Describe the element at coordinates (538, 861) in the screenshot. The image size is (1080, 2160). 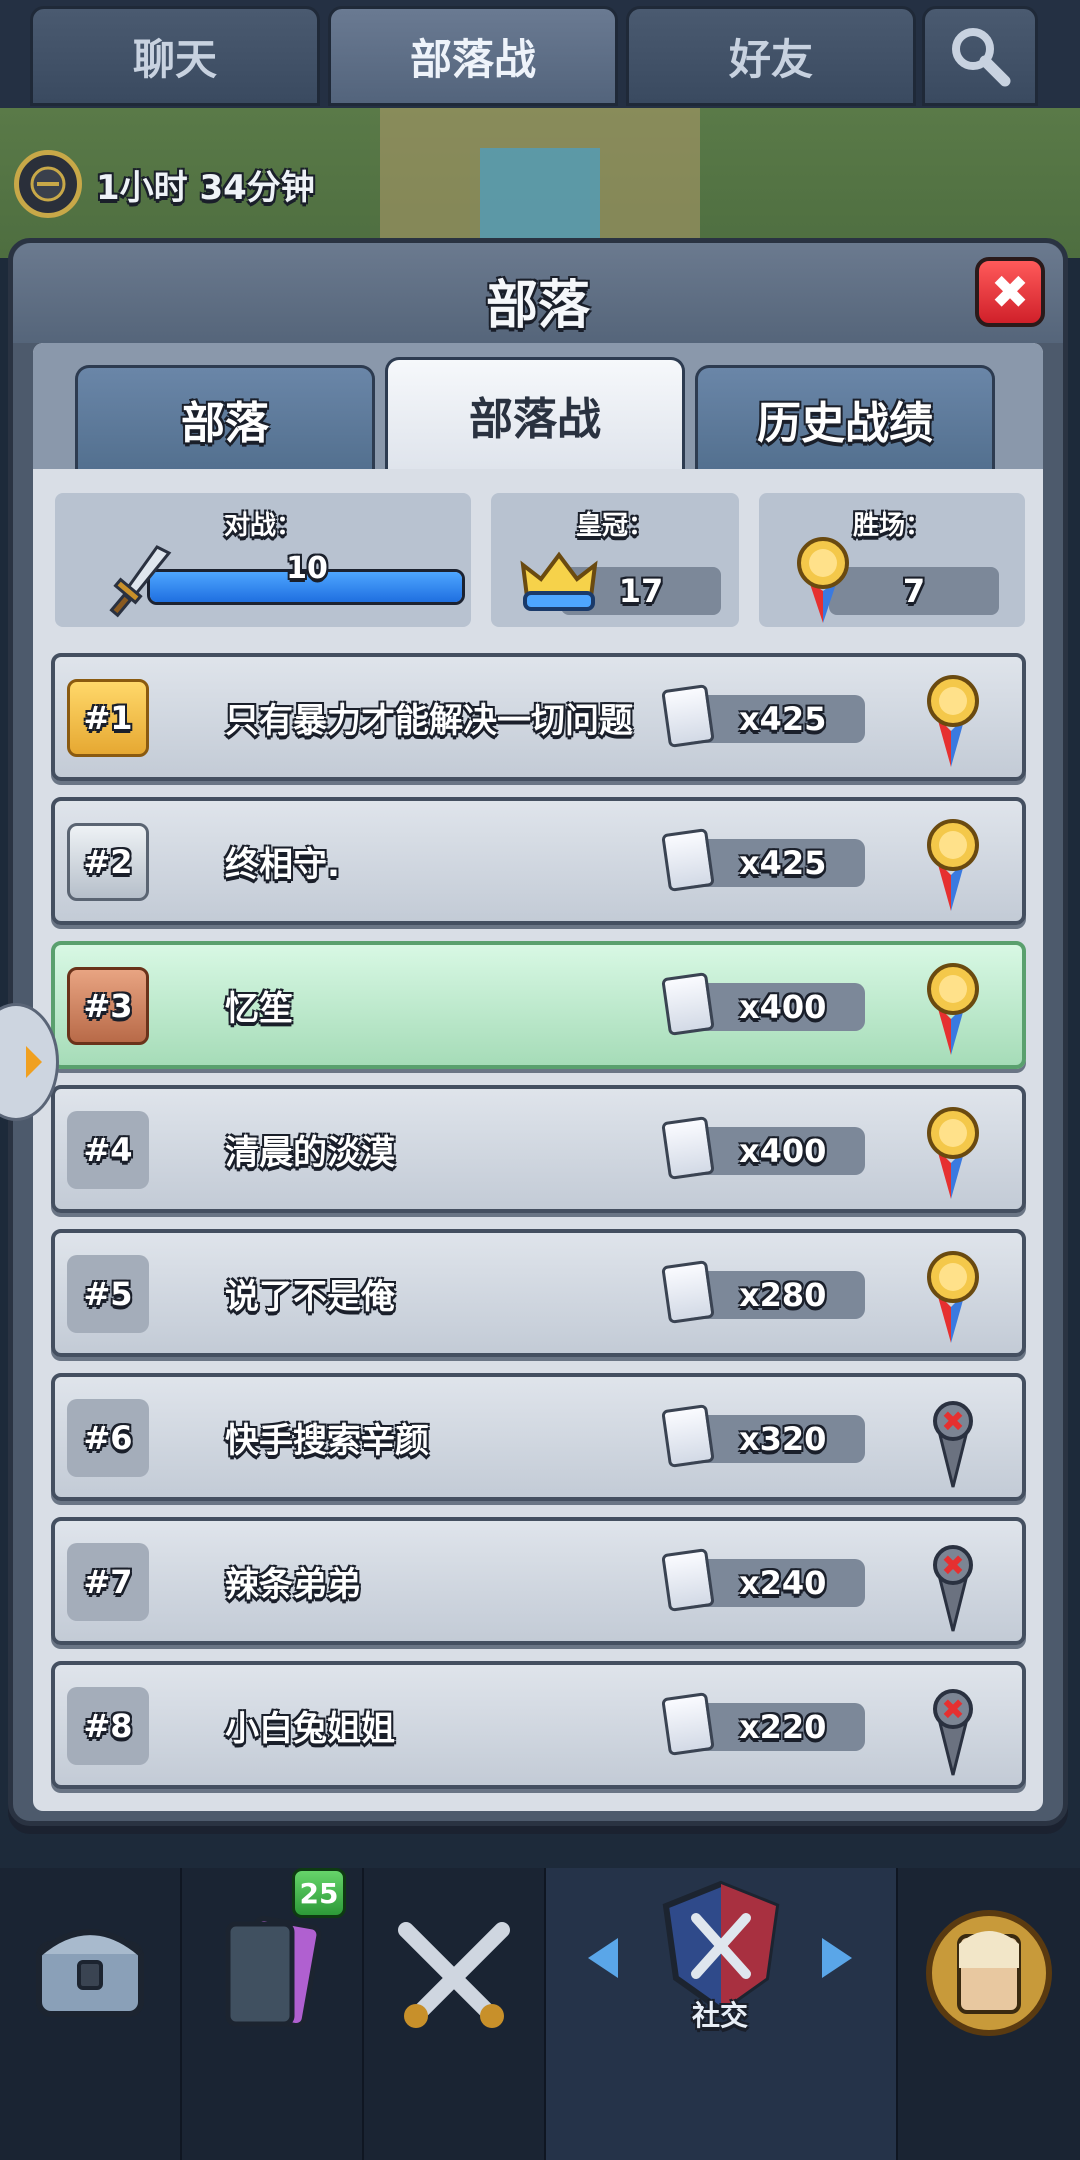
I see `table-row: #2 终相守. x425` at that location.